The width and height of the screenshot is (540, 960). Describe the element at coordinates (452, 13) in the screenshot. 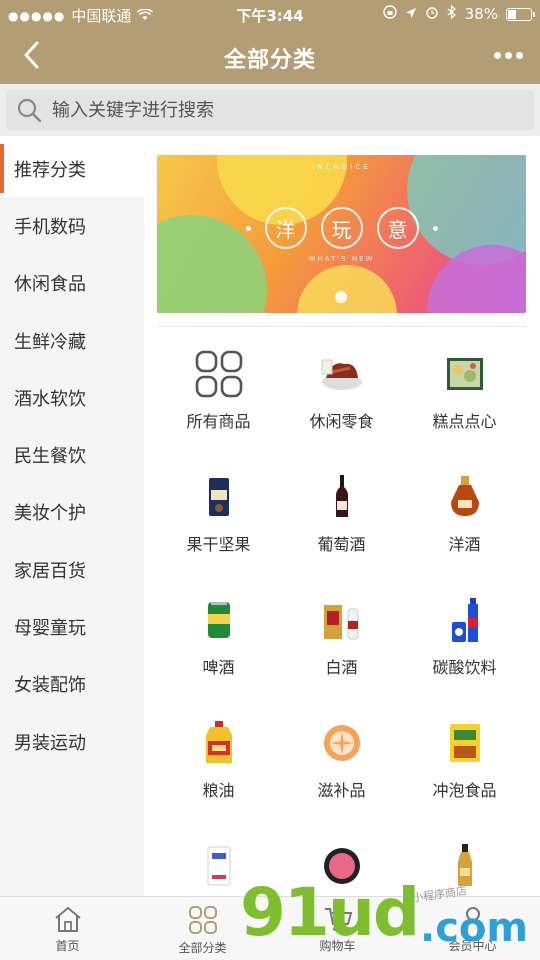

I see `bluetooth-icon` at that location.